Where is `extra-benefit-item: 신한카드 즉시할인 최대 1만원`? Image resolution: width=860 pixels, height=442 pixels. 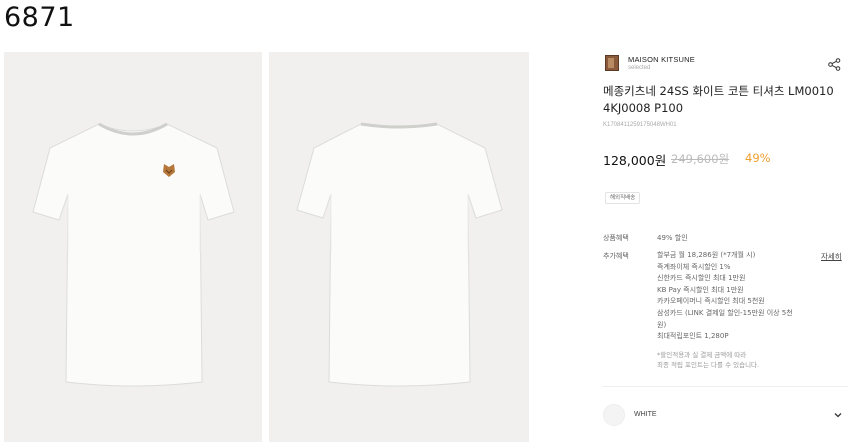 extra-benefit-item: 신한카드 즉시할인 최대 1만원 is located at coordinates (701, 278).